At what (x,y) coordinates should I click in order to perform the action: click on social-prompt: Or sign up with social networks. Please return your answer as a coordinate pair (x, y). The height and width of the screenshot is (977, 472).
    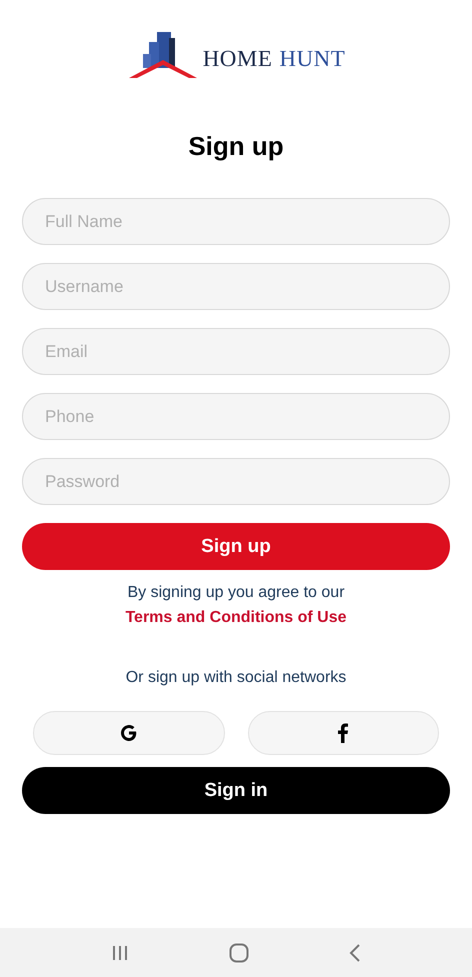
    Looking at the image, I should click on (236, 678).